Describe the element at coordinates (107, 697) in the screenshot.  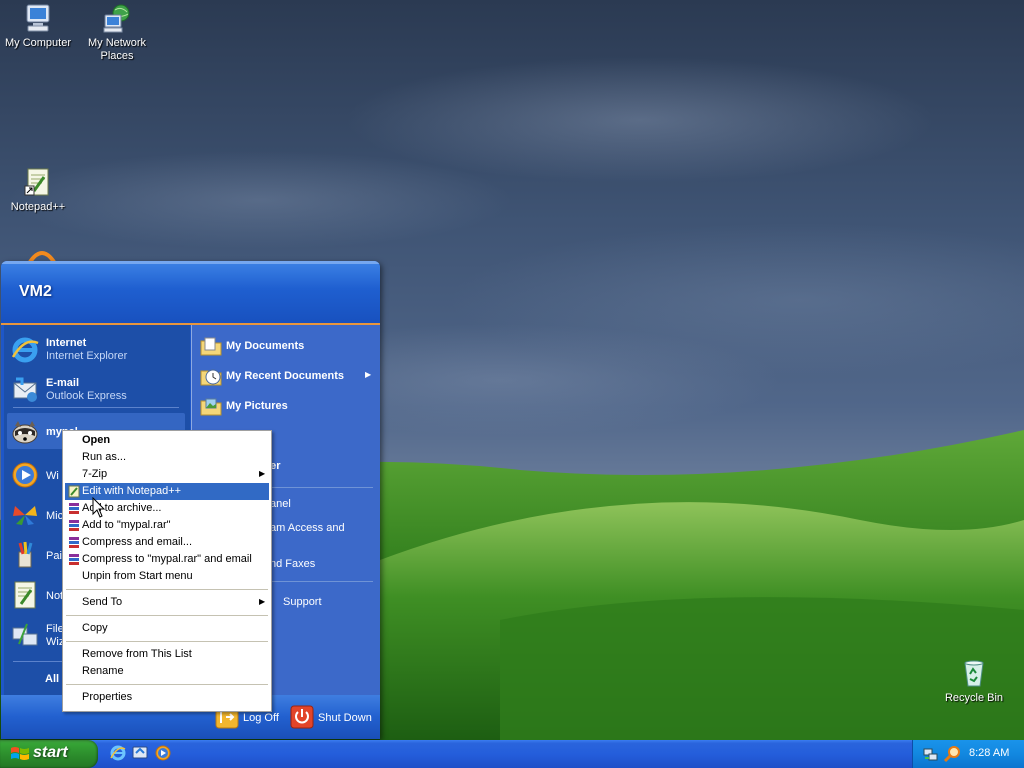
I see `menu-item-label: Properties` at that location.